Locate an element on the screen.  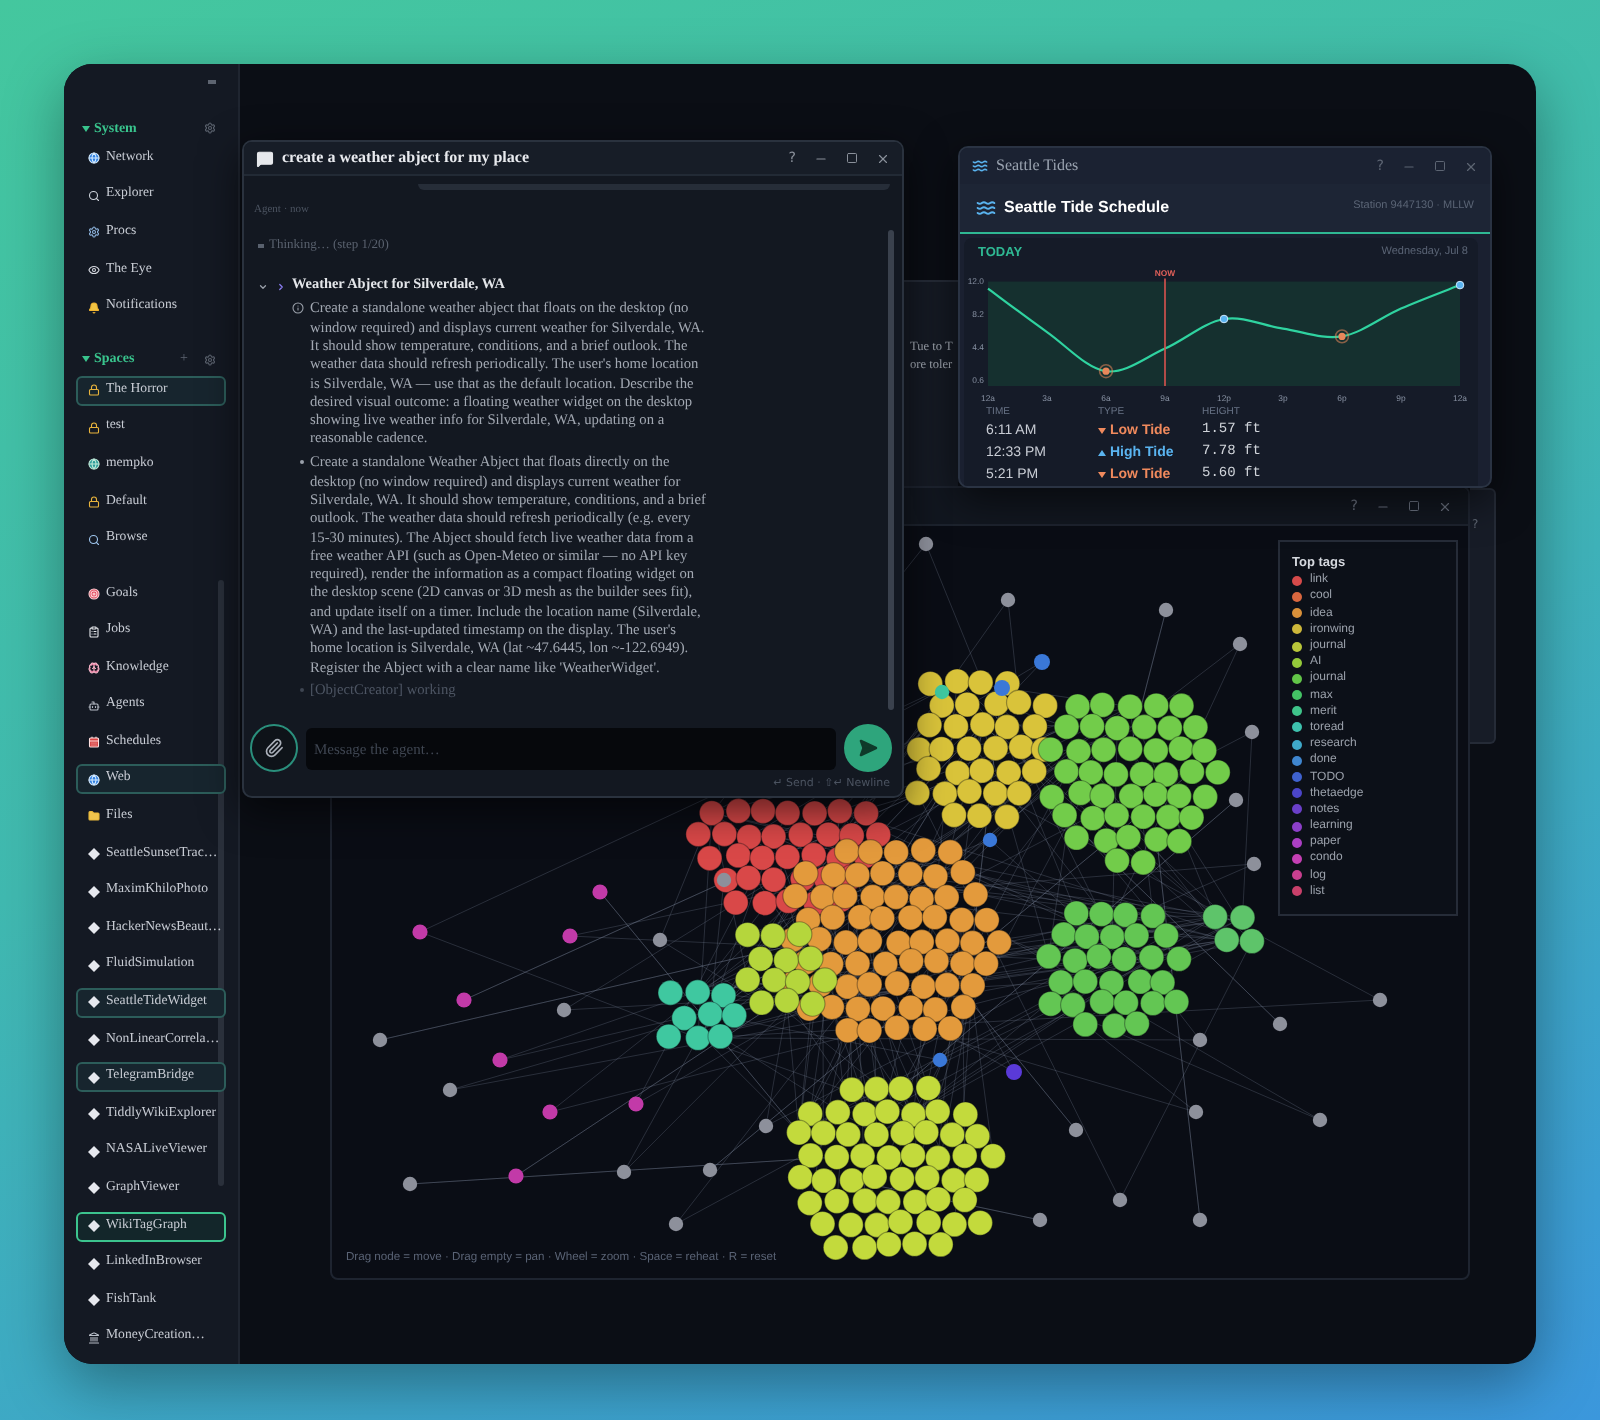
tide-heading: Seattle Tide Schedule is located at coordinates (1087, 207).